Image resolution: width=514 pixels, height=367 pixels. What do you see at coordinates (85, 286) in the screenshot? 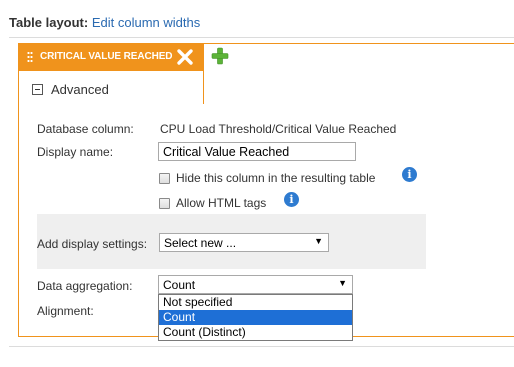
I see `data-aggregation-label: Data aggregation:` at bounding box center [85, 286].